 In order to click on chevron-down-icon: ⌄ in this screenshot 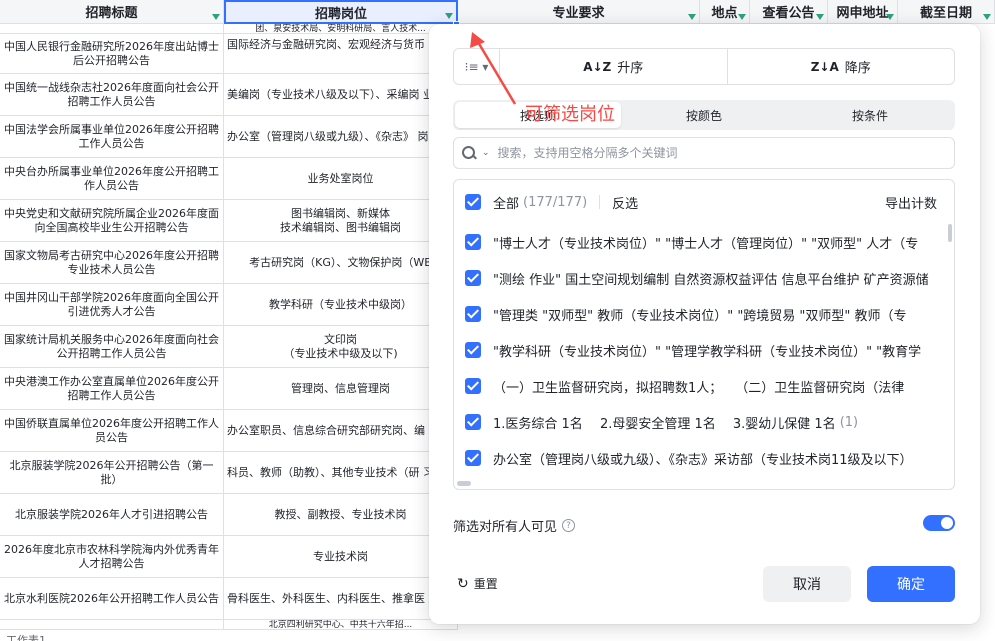, I will do `click(486, 153)`.